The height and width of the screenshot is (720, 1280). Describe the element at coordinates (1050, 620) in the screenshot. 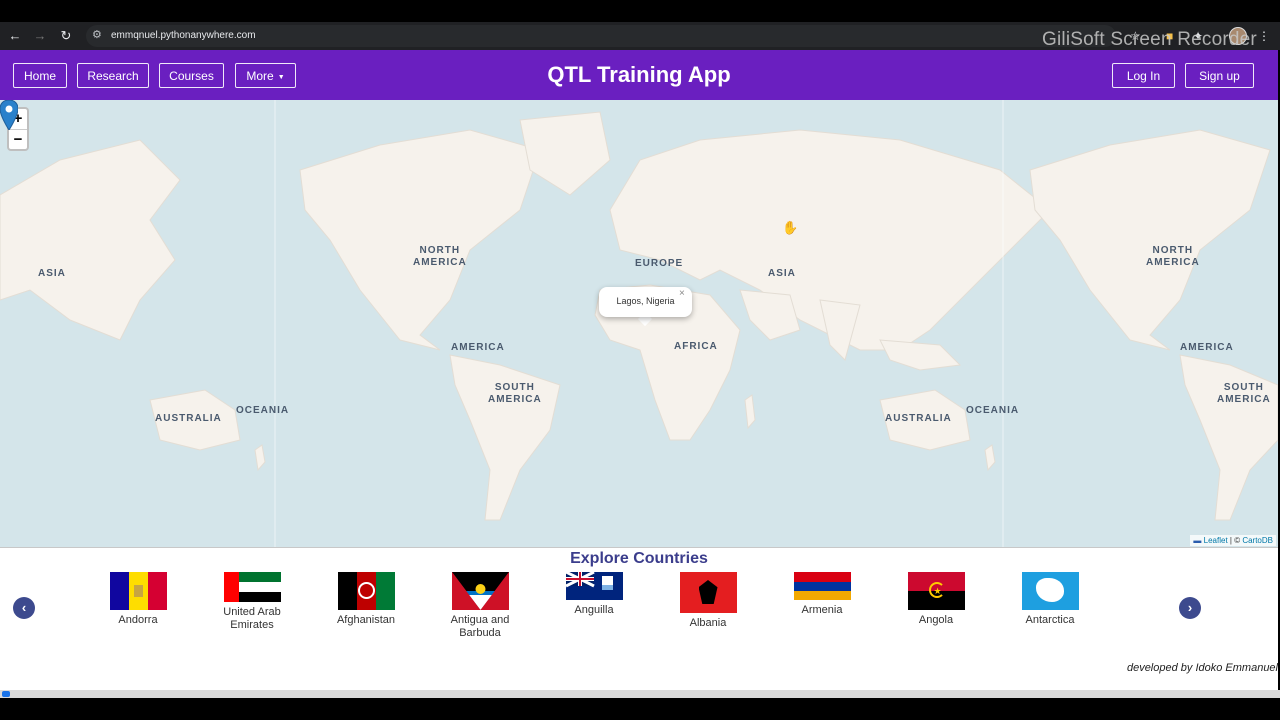

I see `country-name: Antarctica` at that location.